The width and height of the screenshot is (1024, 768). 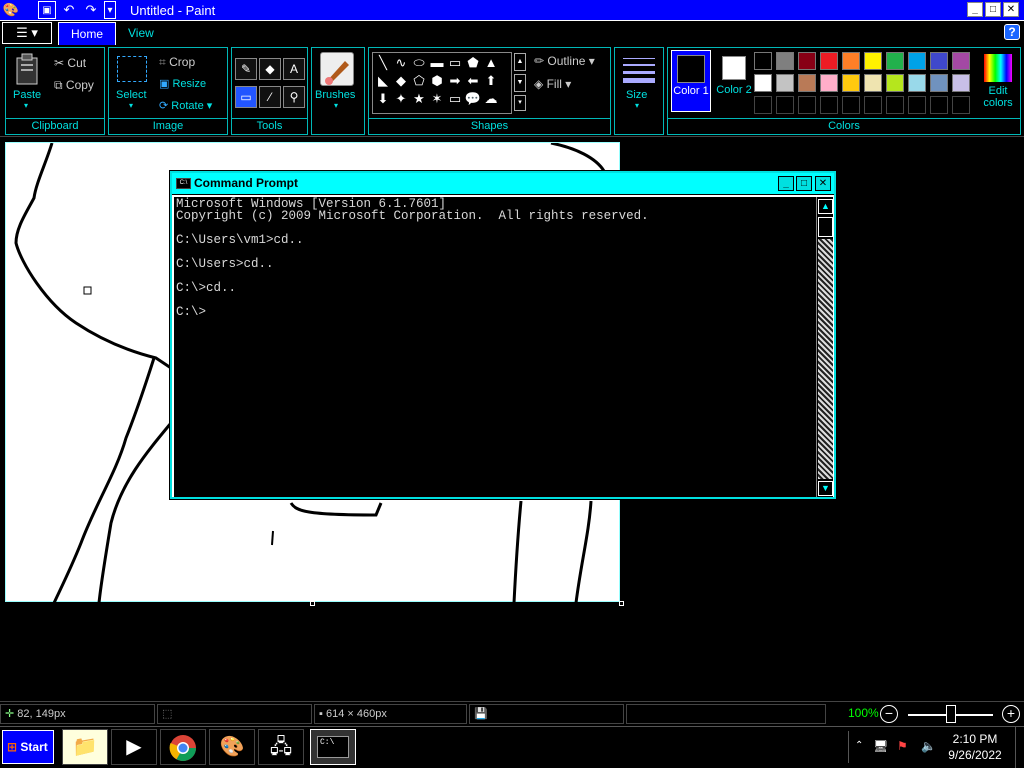 What do you see at coordinates (437, 99) in the screenshot?
I see `six-point-star-shape-icon: ✶` at bounding box center [437, 99].